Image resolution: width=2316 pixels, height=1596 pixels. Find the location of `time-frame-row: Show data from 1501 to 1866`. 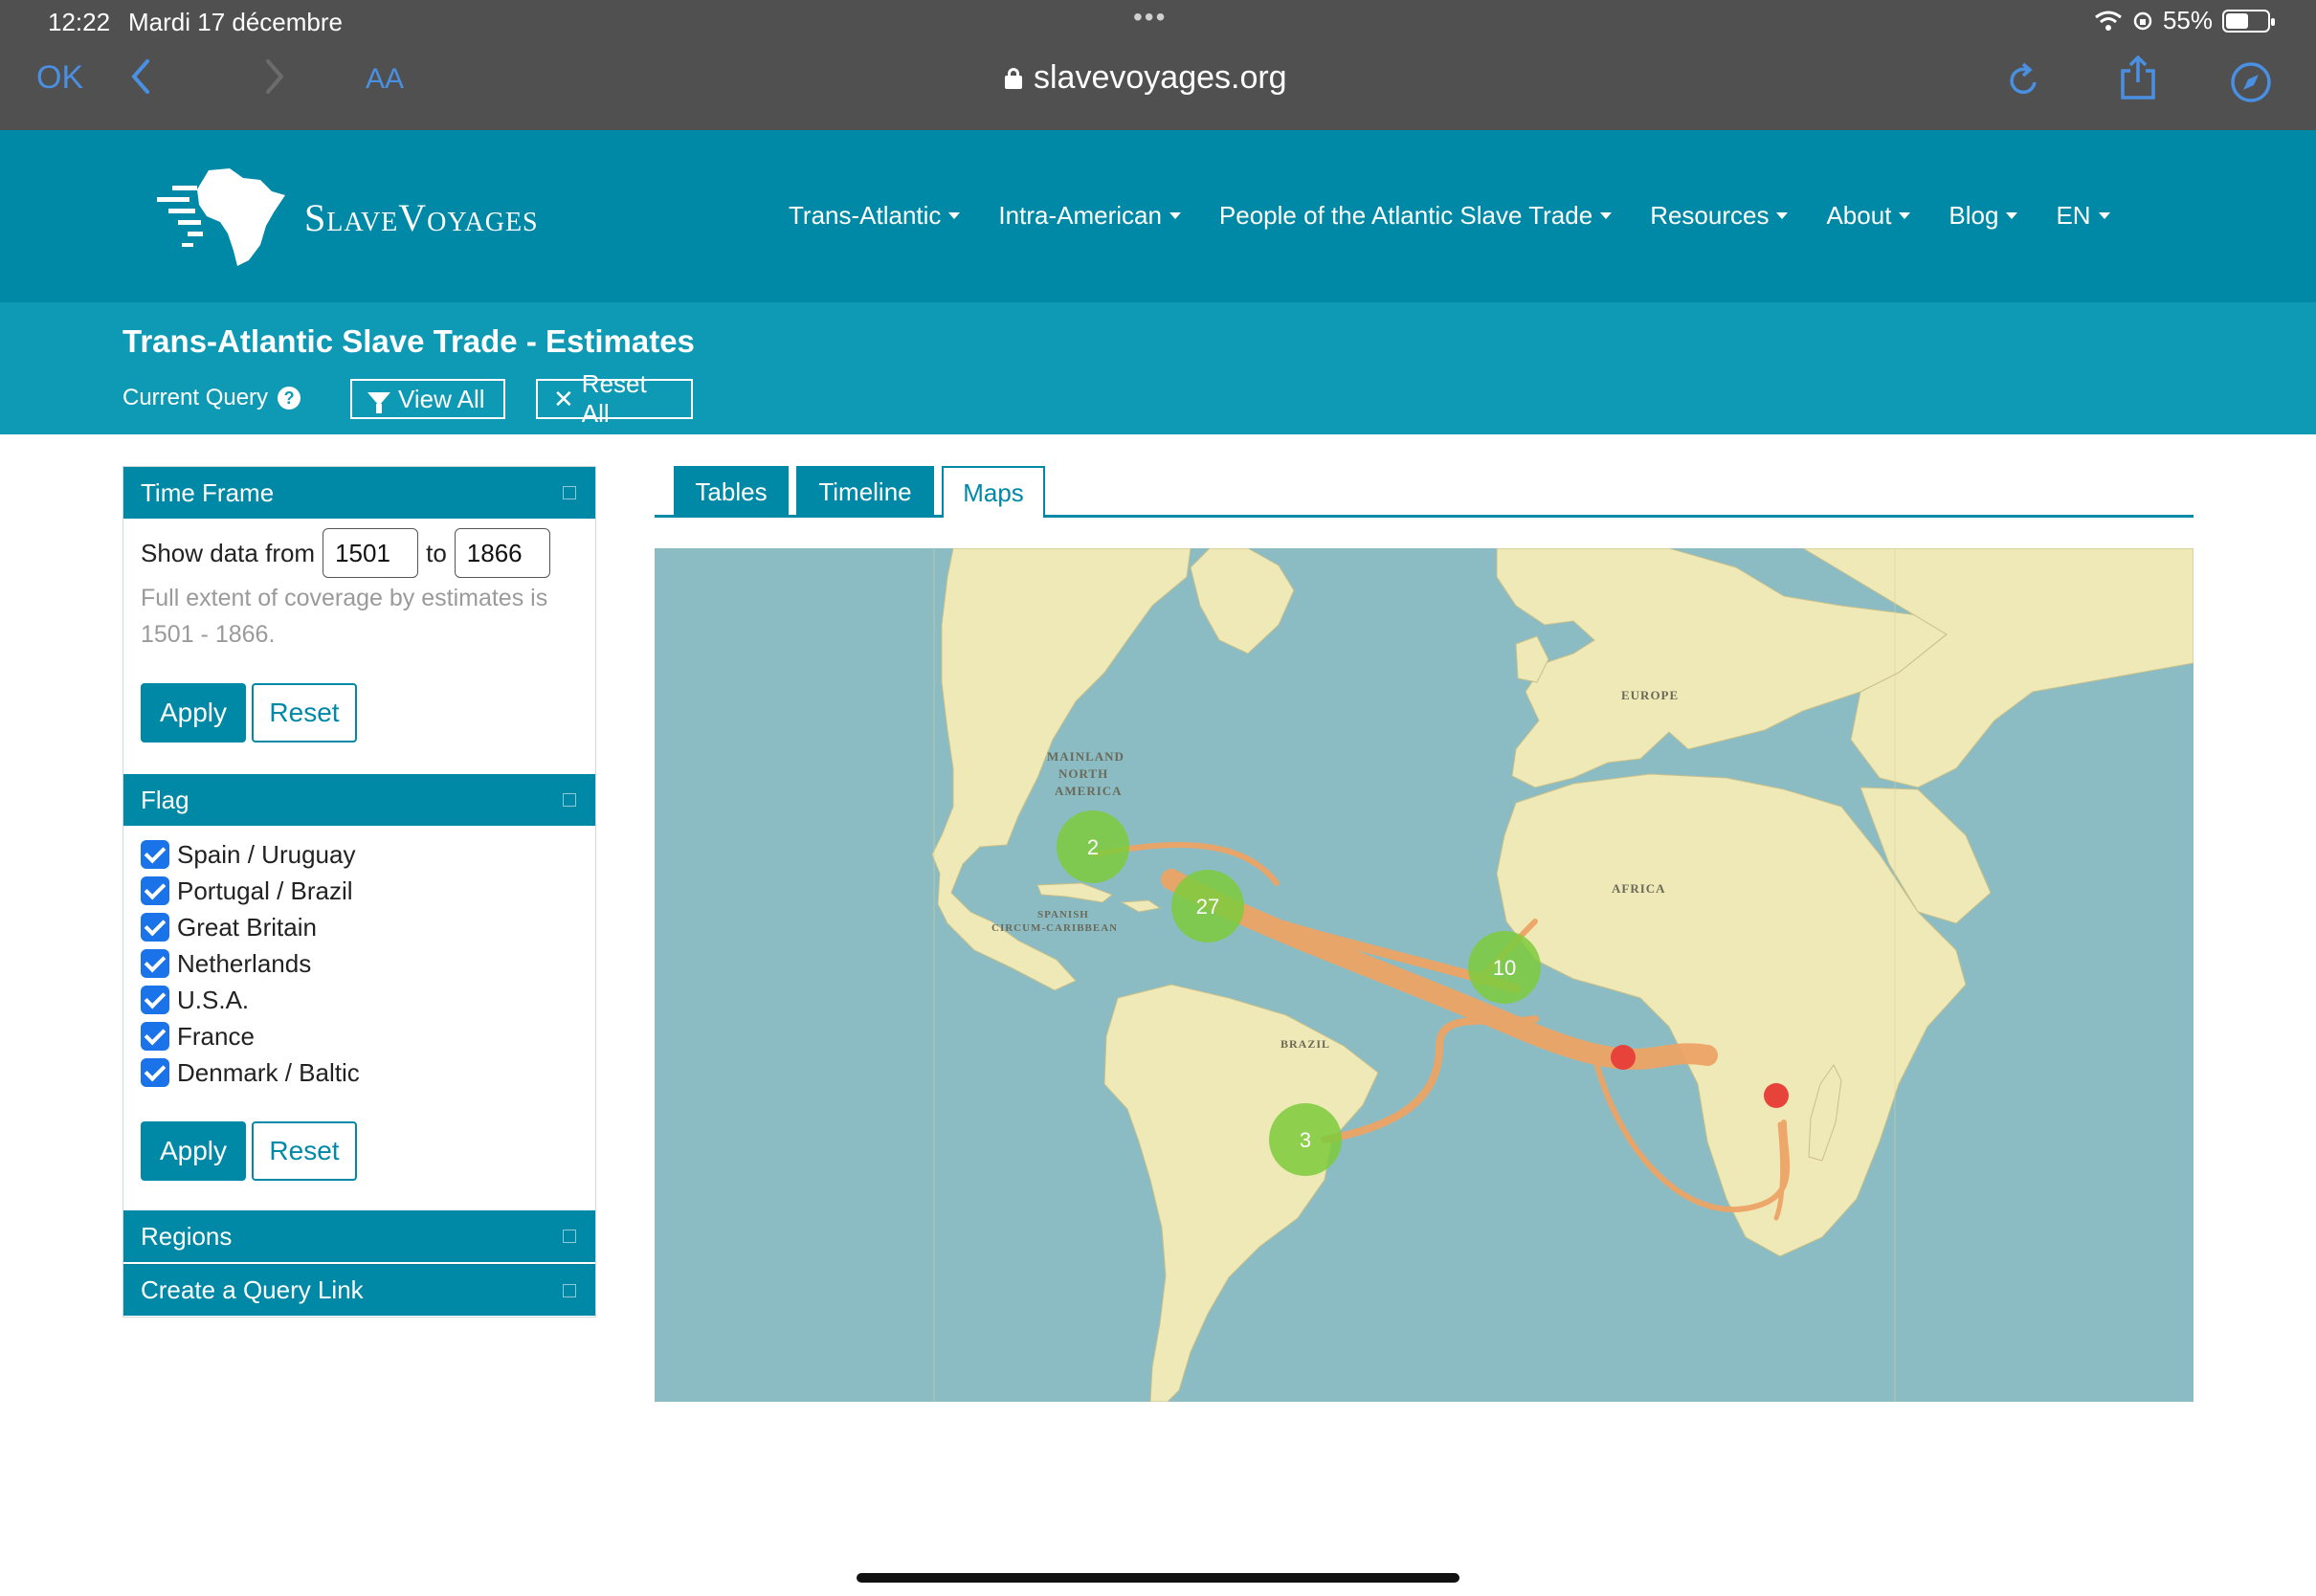

time-frame-row: Show data from 1501 to 1866 is located at coordinates (345, 553).